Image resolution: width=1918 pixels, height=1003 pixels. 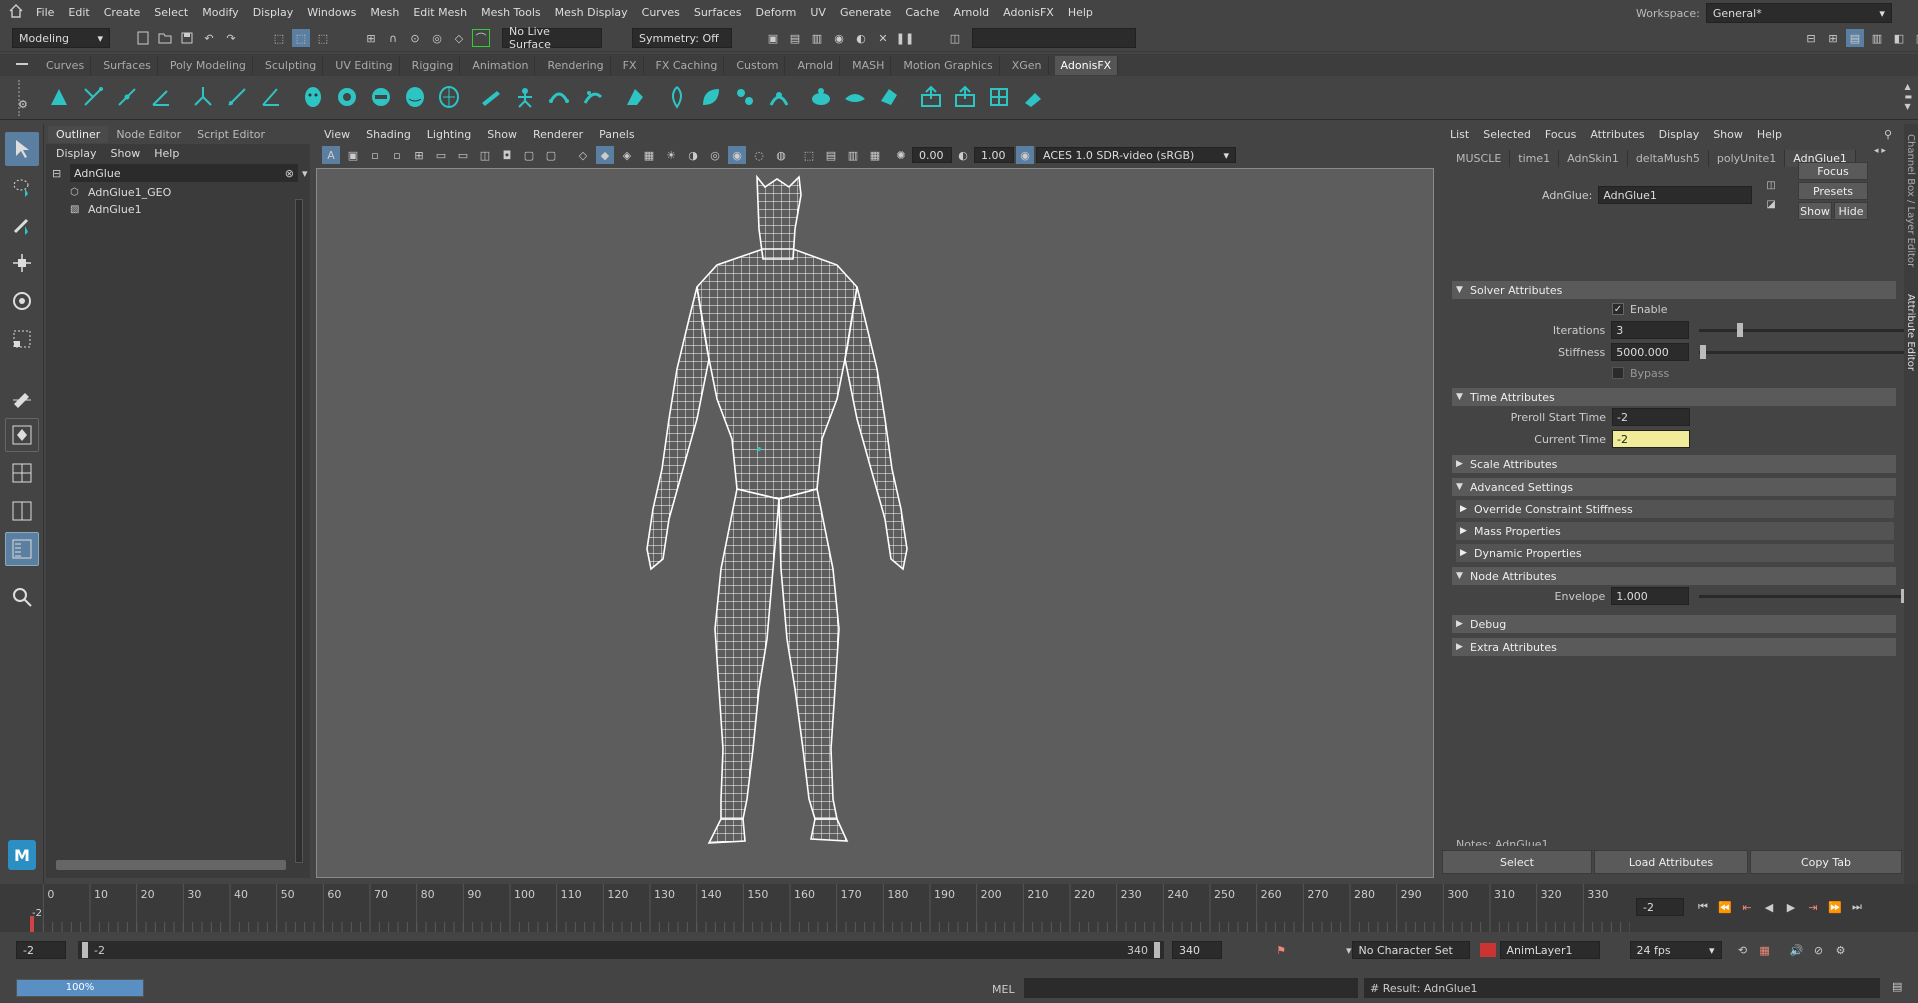 I want to click on adn-export-file-icon, so click(x=965, y=97).